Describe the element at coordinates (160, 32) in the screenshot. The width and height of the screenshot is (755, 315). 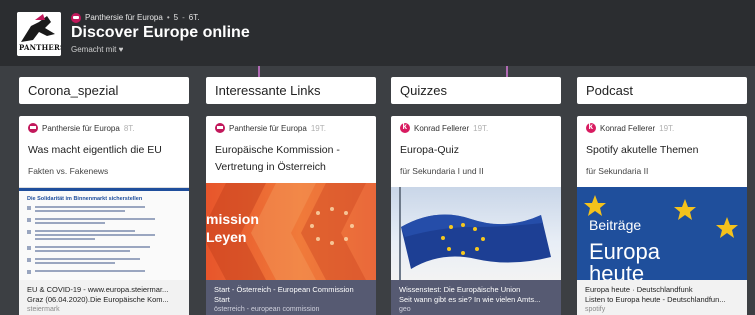
I see `board-title: Discover Europe online` at that location.